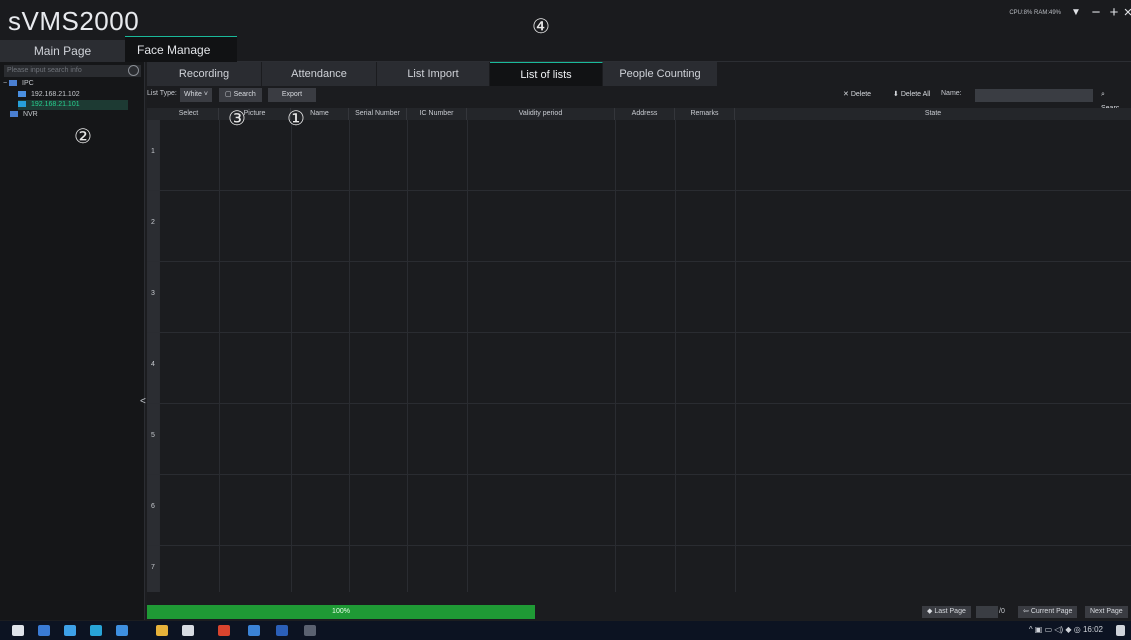 The width and height of the screenshot is (1131, 640). I want to click on next-page-button: Next Page, so click(1106, 612).